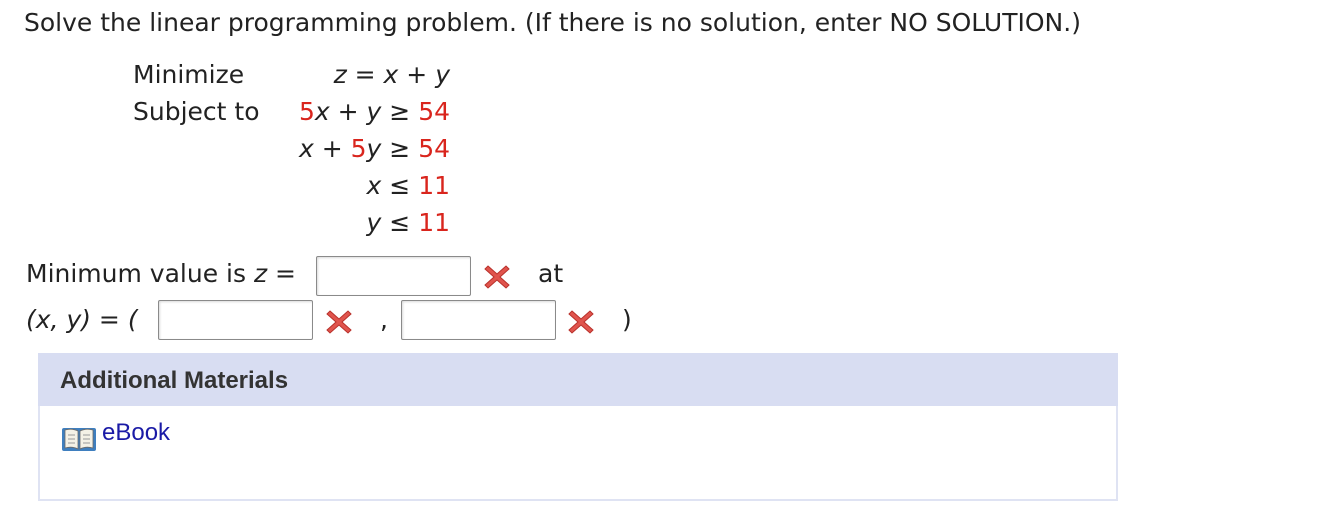 Image resolution: width=1332 pixels, height=530 pixels. Describe the element at coordinates (478, 320) in the screenshot. I see `y-value-input` at that location.